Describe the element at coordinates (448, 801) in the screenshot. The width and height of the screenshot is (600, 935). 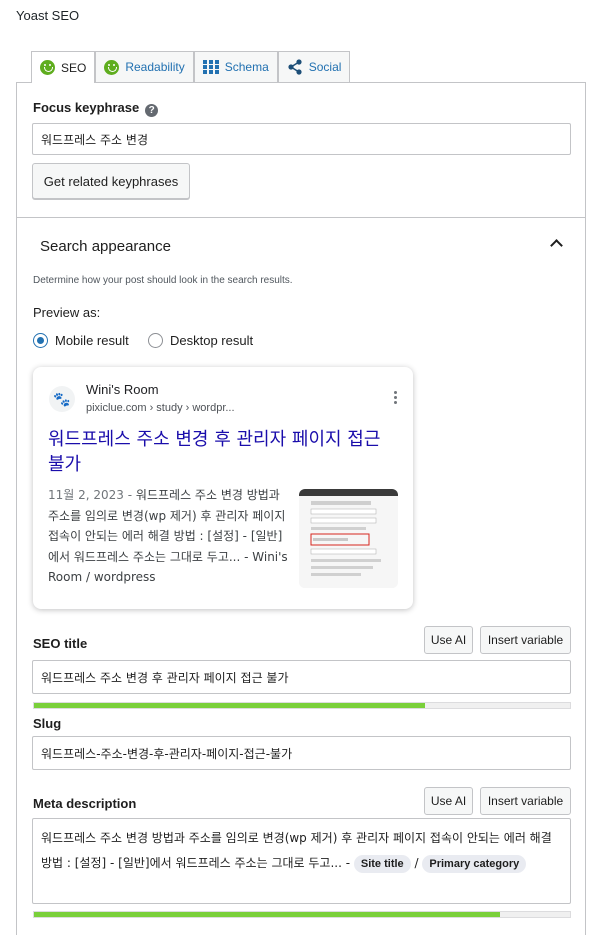
I see `meta-use-ai-button: Use AI` at that location.